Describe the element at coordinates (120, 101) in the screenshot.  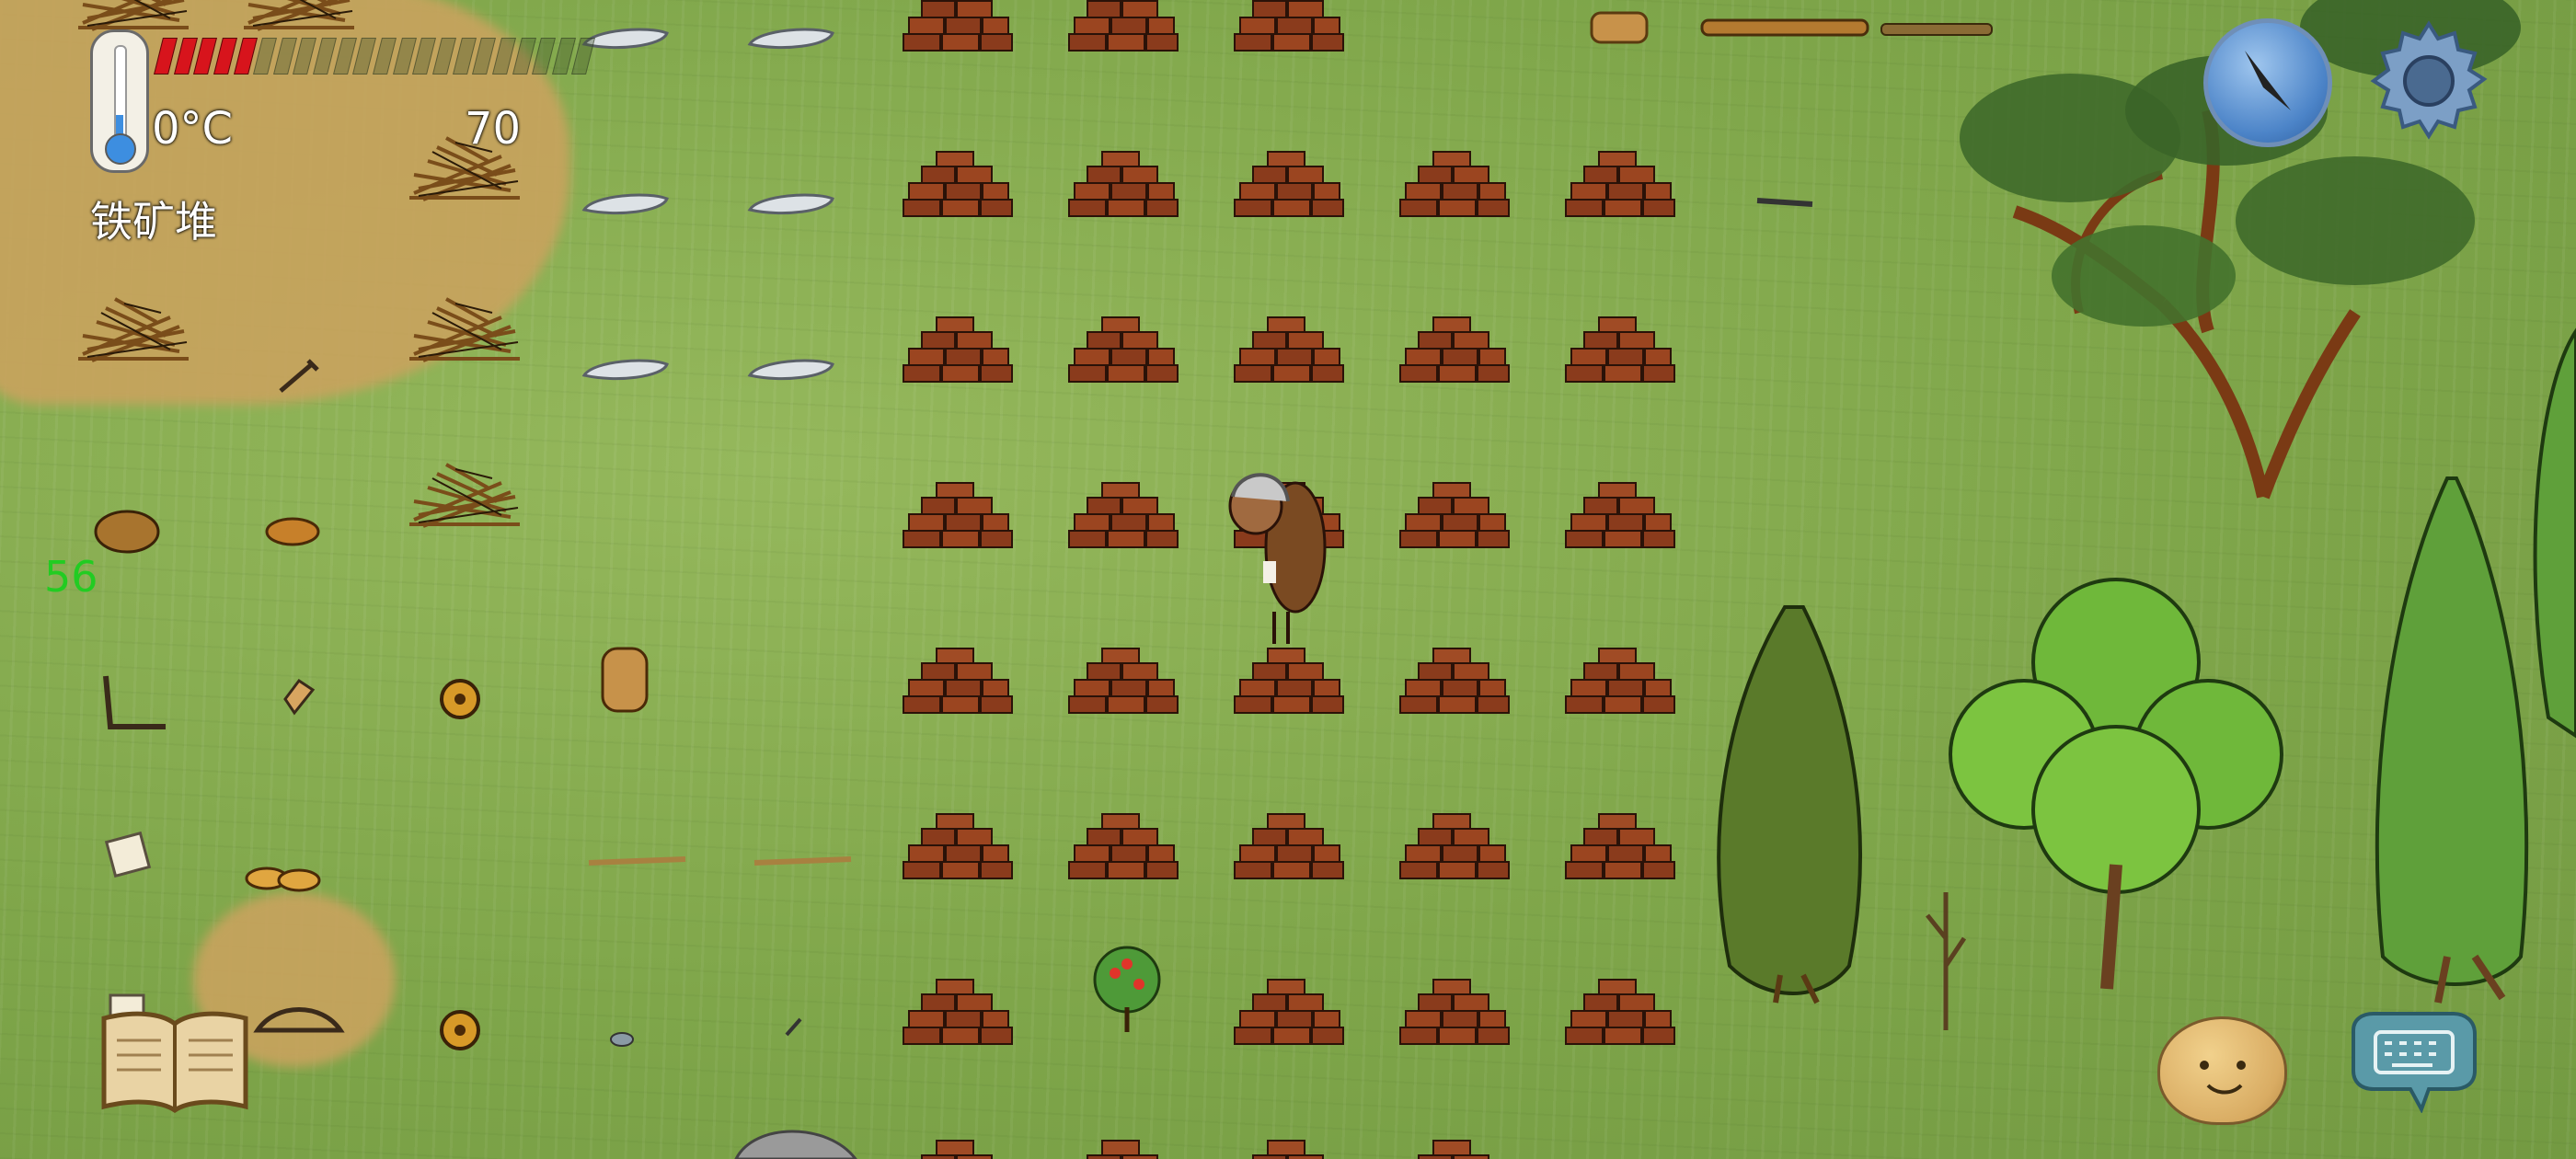
I see `thermometer-icon` at that location.